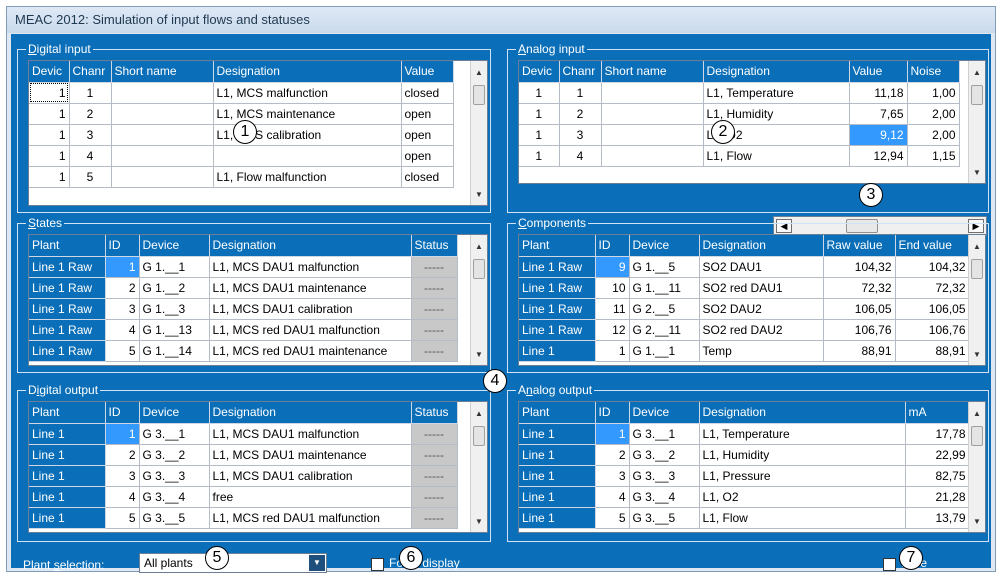 Image resolution: width=1002 pixels, height=576 pixels. Describe the element at coordinates (174, 455) in the screenshot. I see `device-cell: G 3.__2` at that location.